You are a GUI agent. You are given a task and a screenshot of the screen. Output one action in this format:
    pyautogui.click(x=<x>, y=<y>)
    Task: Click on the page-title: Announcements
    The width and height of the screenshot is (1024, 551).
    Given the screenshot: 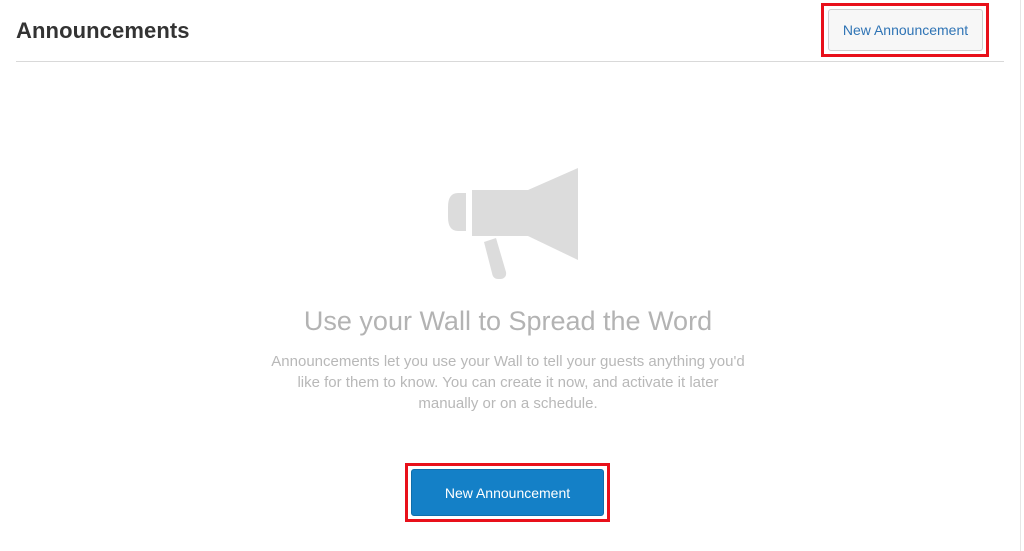 What is the action you would take?
    pyautogui.click(x=103, y=30)
    